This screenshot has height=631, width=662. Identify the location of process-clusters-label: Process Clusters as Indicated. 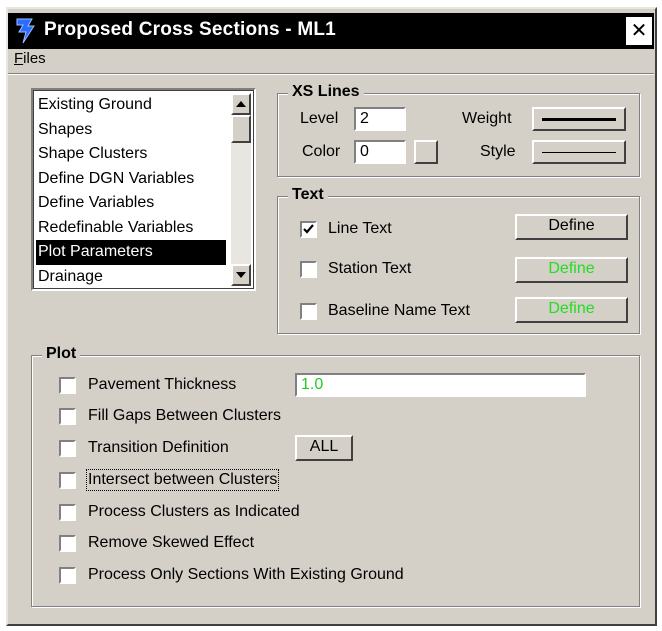
(194, 511).